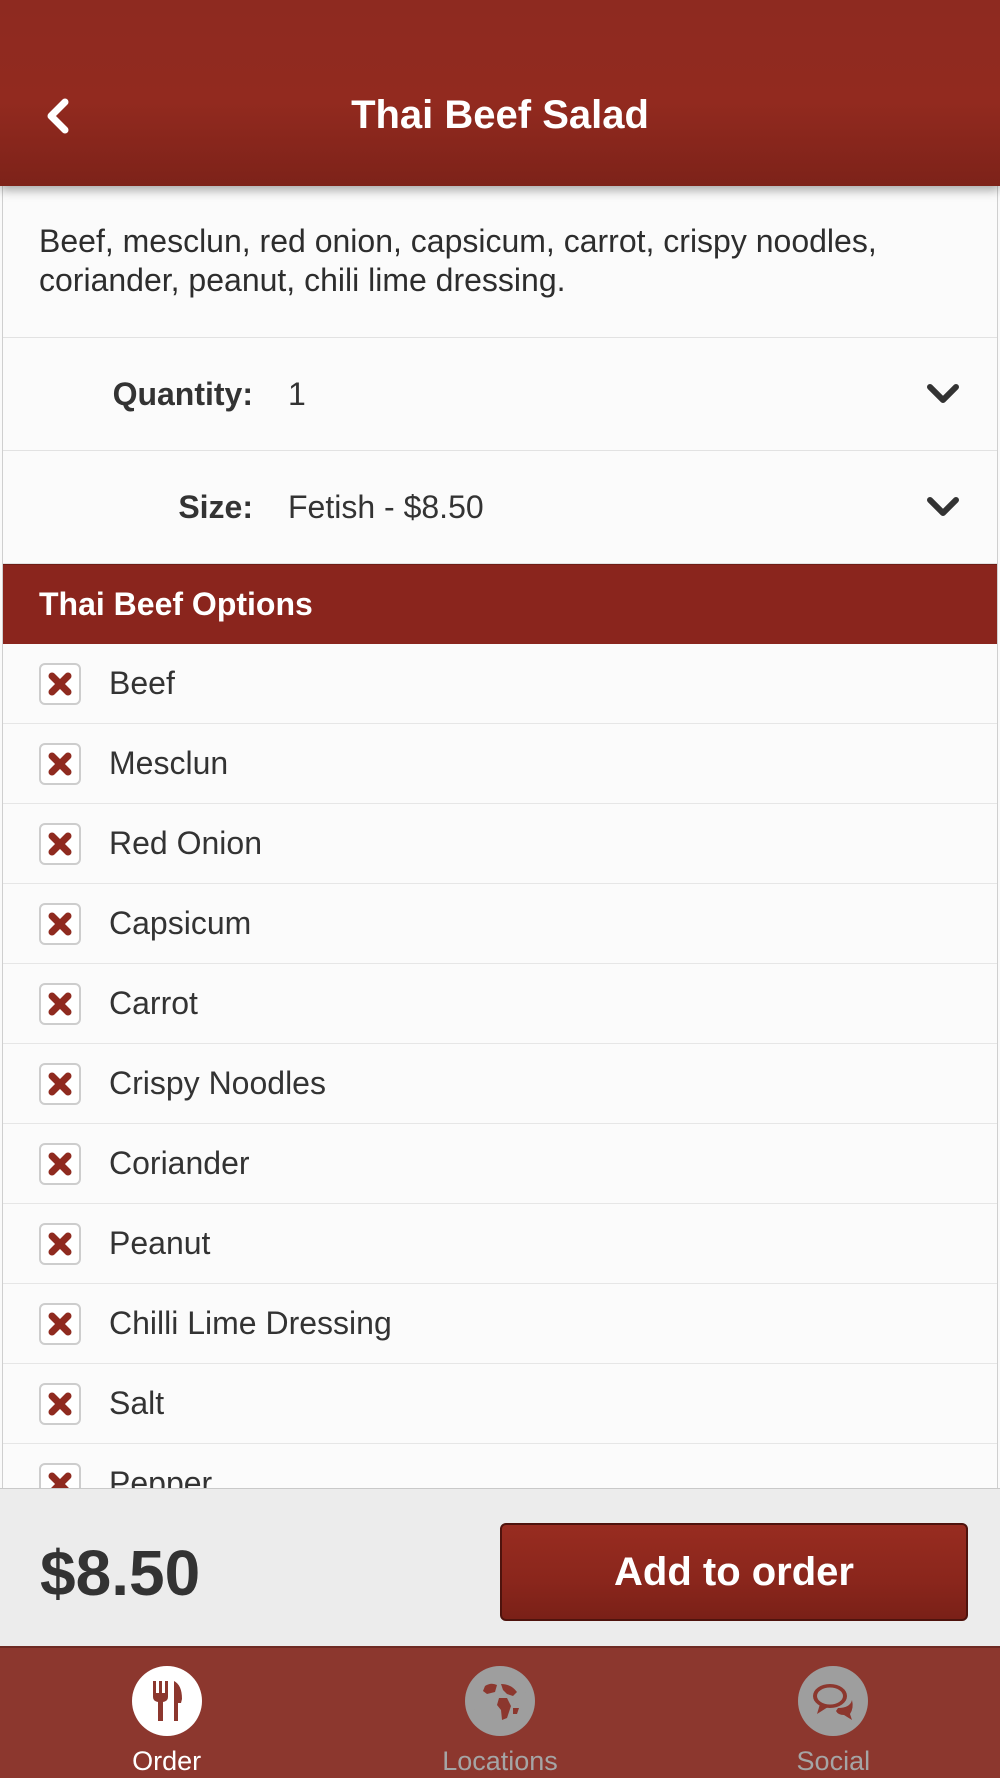  What do you see at coordinates (500, 684) in the screenshot?
I see `option-row: Beef` at bounding box center [500, 684].